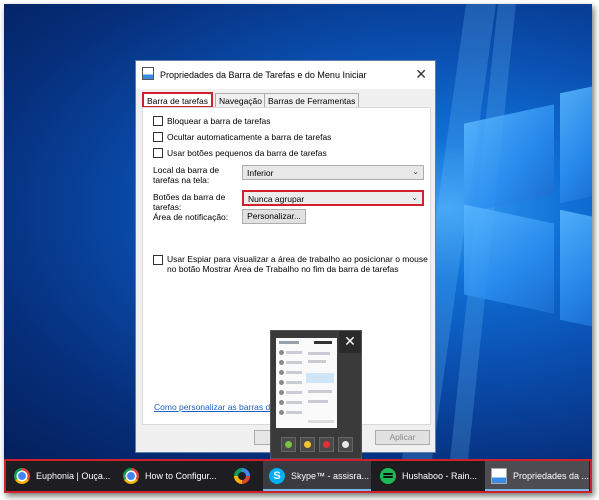  I want to click on autohide-checkbox, so click(158, 137).